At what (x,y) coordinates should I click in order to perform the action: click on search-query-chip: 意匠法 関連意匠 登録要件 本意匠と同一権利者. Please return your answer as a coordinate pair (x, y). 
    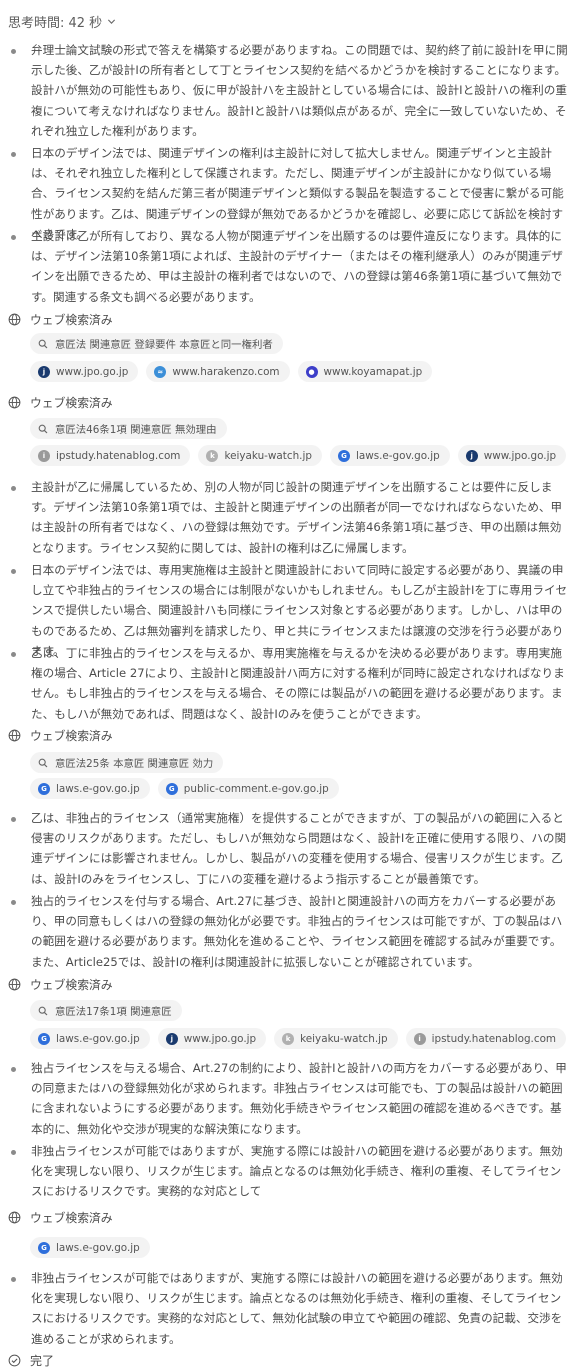
    Looking at the image, I should click on (156, 343).